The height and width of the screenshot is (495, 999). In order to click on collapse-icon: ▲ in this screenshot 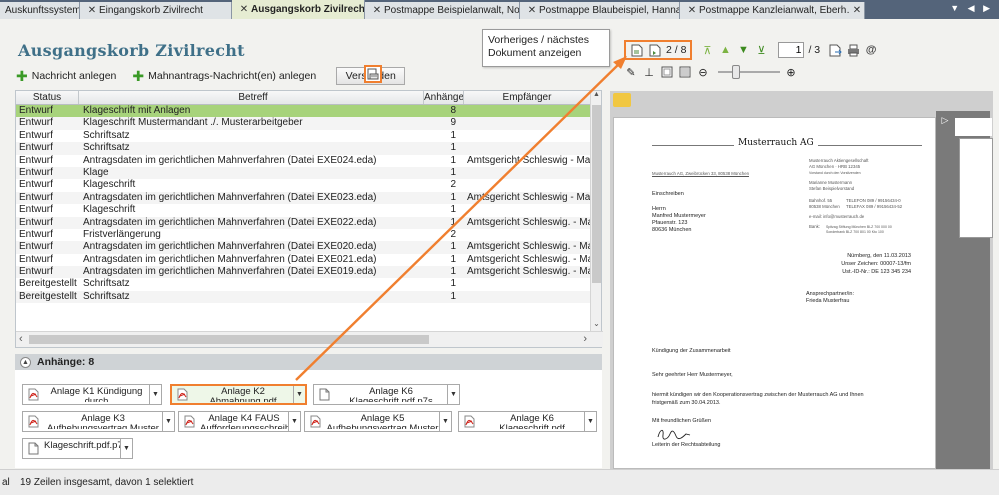, I will do `click(25, 362)`.